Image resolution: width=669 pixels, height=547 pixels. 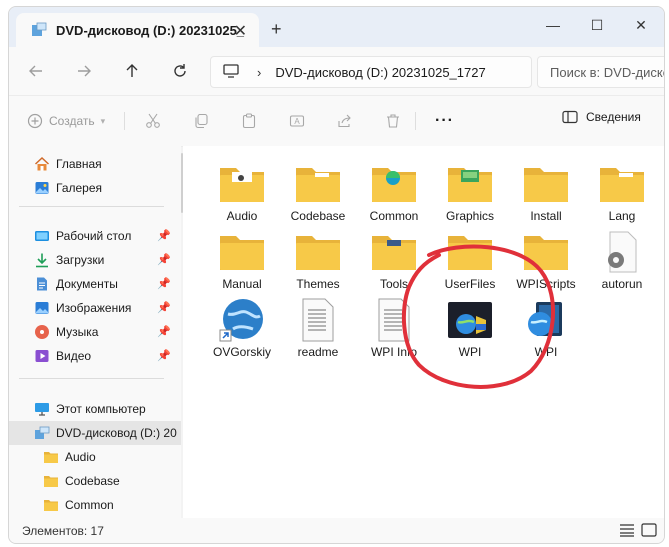 What do you see at coordinates (470, 263) in the screenshot?
I see `folder-item-userfiles: UserFiles` at bounding box center [470, 263].